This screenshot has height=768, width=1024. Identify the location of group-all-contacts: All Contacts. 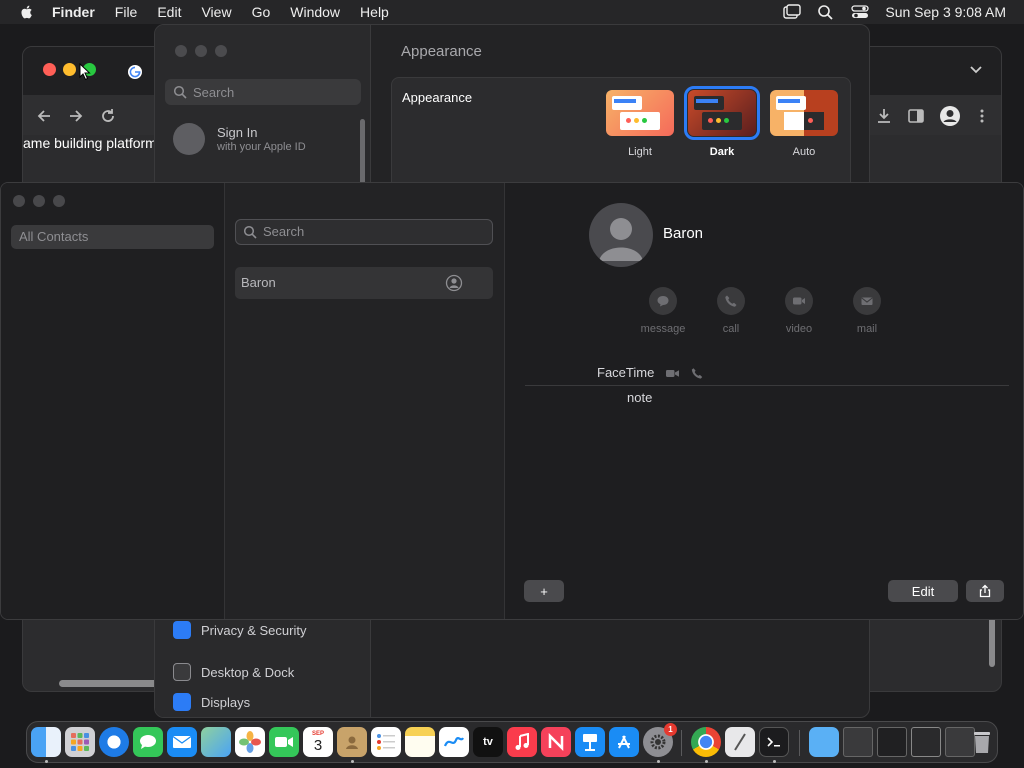
(112, 237).